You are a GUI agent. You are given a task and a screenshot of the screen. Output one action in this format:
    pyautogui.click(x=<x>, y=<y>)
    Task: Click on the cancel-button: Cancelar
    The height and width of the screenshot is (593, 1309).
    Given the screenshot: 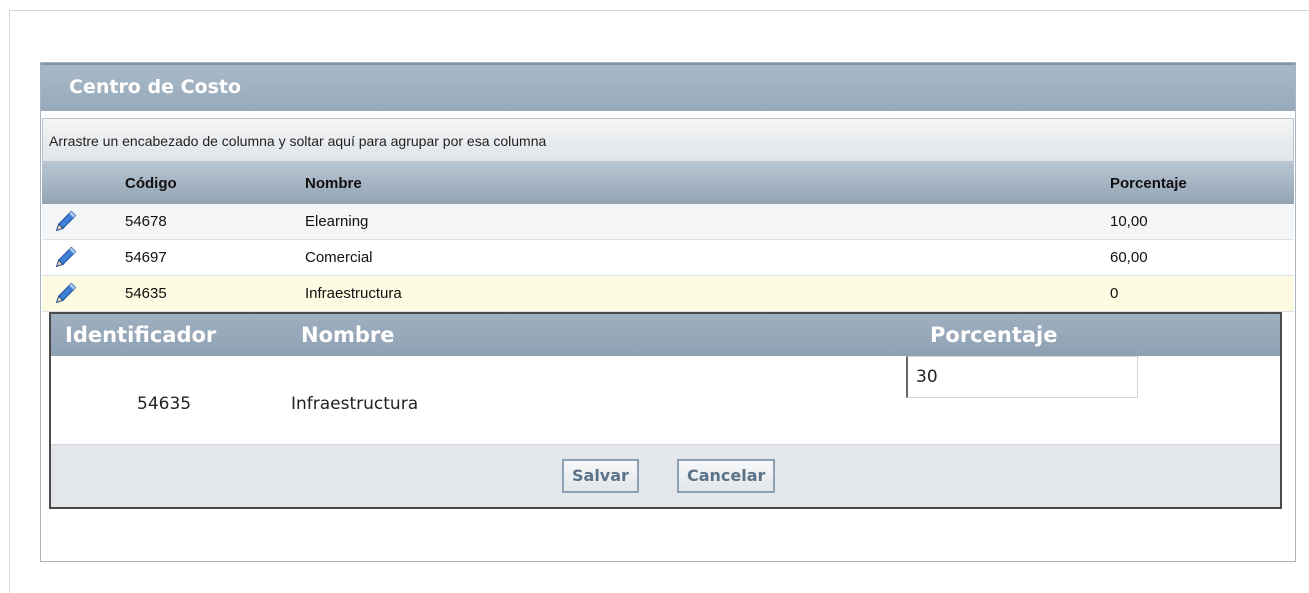 What is the action you would take?
    pyautogui.click(x=726, y=476)
    